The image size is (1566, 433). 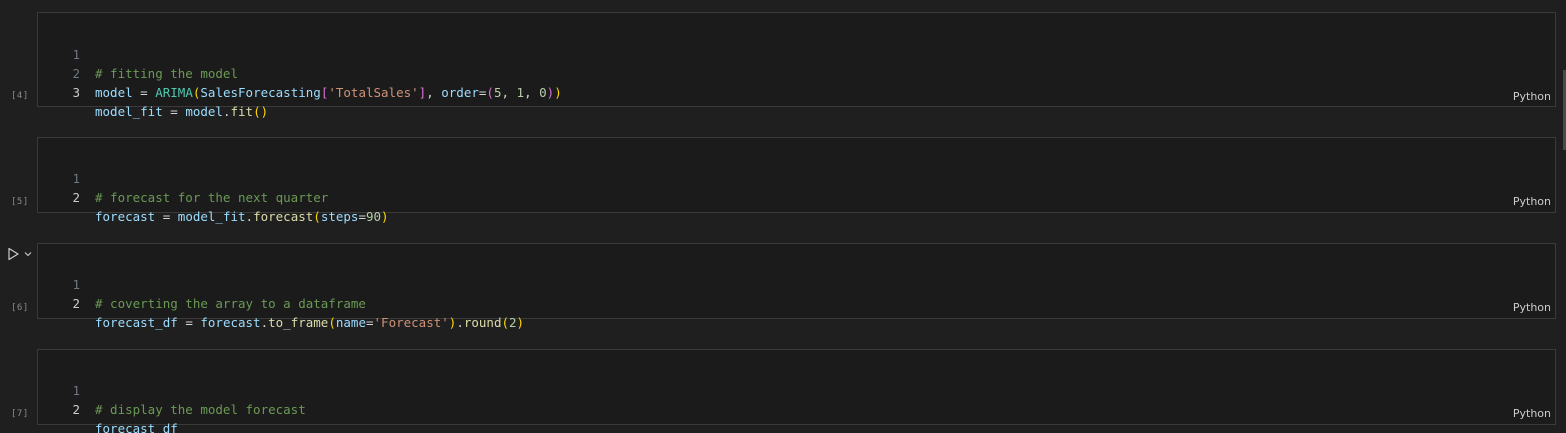 I want to click on code-token: ARIMA, so click(x=174, y=92).